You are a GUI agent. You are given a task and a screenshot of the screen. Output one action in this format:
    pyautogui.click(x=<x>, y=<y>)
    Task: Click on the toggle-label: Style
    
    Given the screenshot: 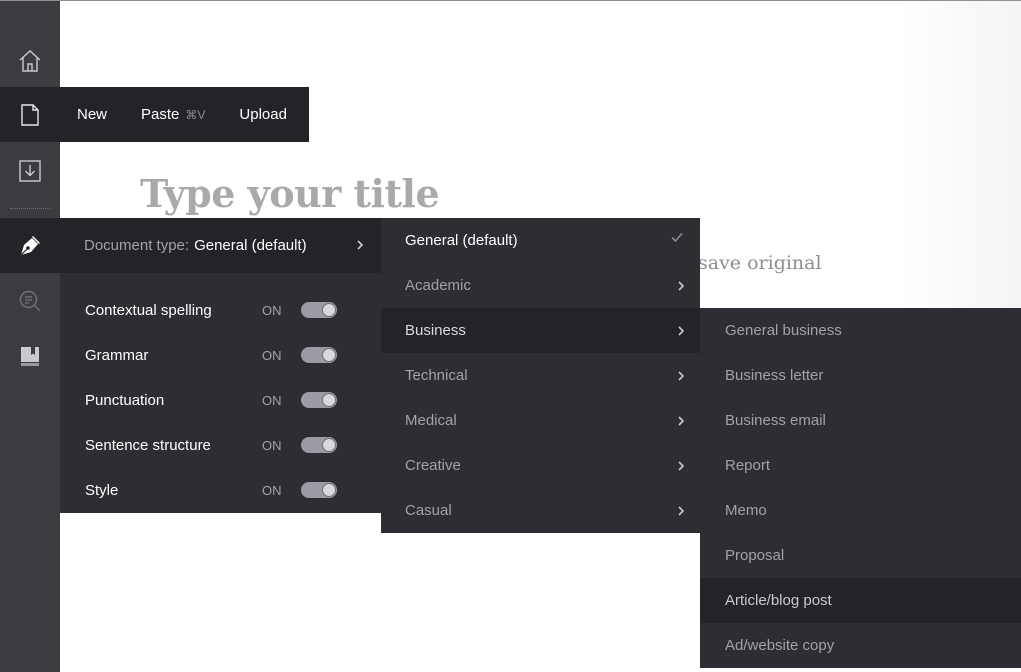 What is the action you would take?
    pyautogui.click(x=102, y=490)
    